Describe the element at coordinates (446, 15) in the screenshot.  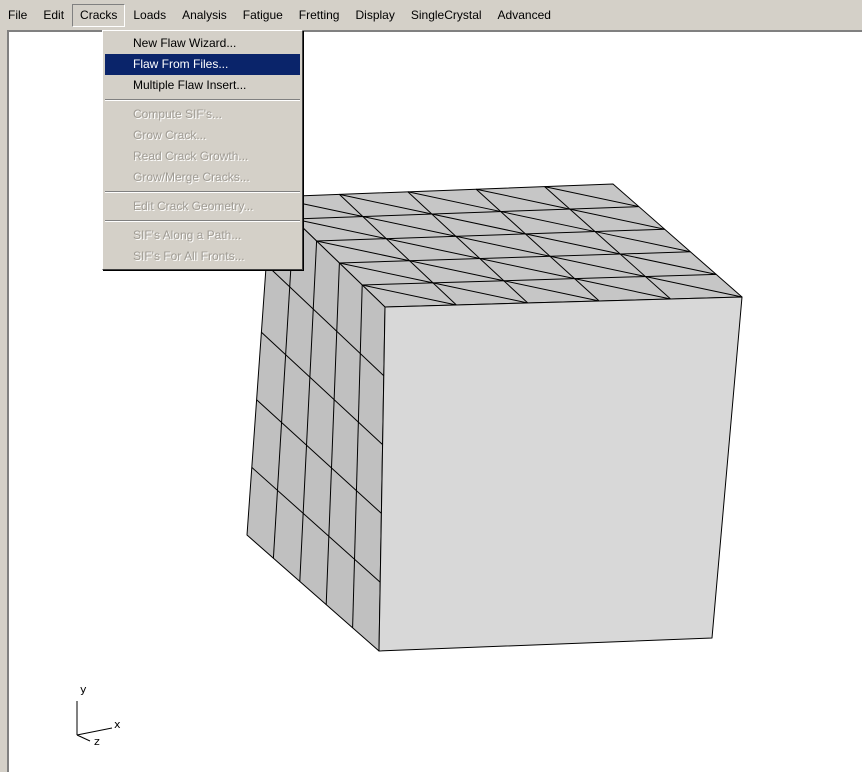
I see `menu-singlecrystal: SingleCrystal` at that location.